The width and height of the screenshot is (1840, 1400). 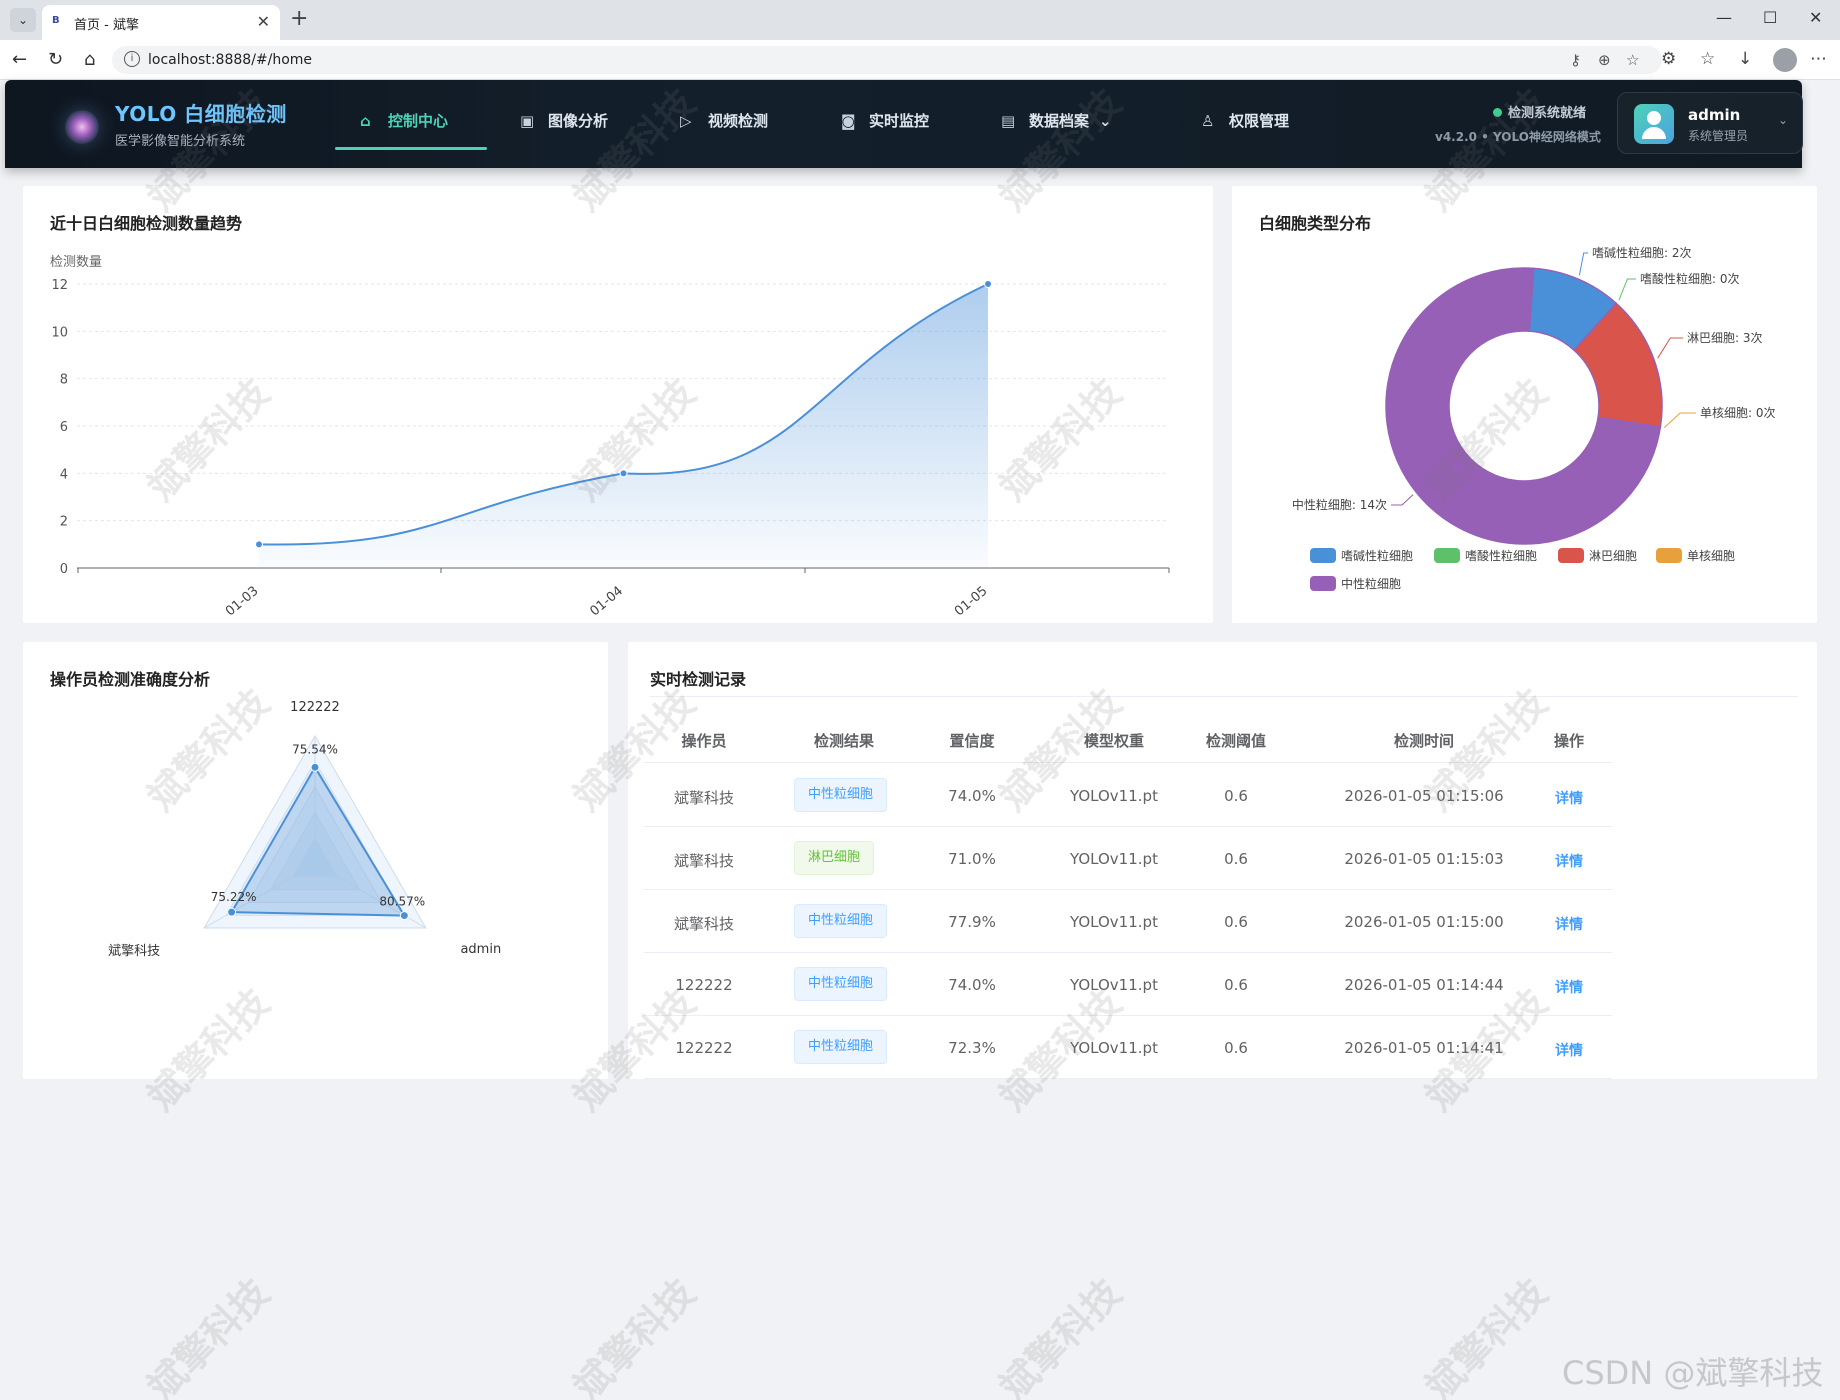 I want to click on favorite-star-icon: ☆, so click(x=1632, y=60).